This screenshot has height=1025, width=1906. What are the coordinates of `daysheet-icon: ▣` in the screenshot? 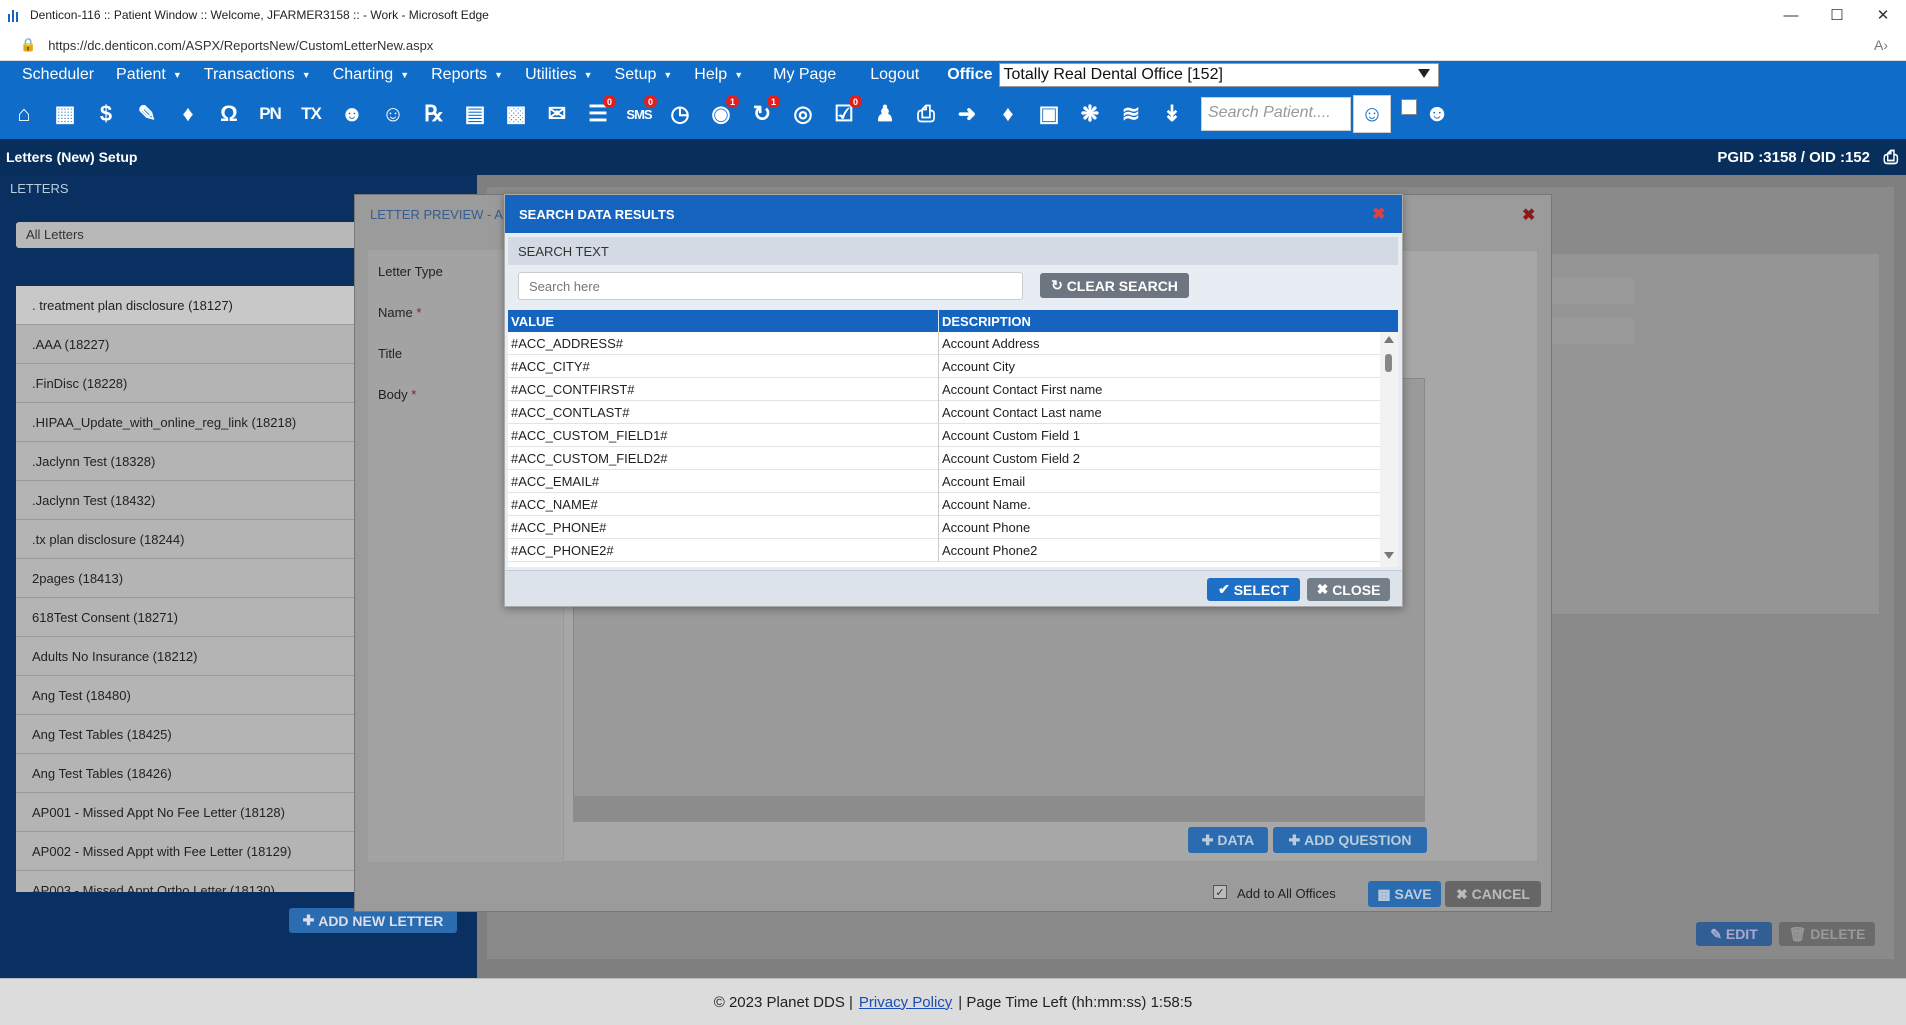 It's located at (1049, 114).